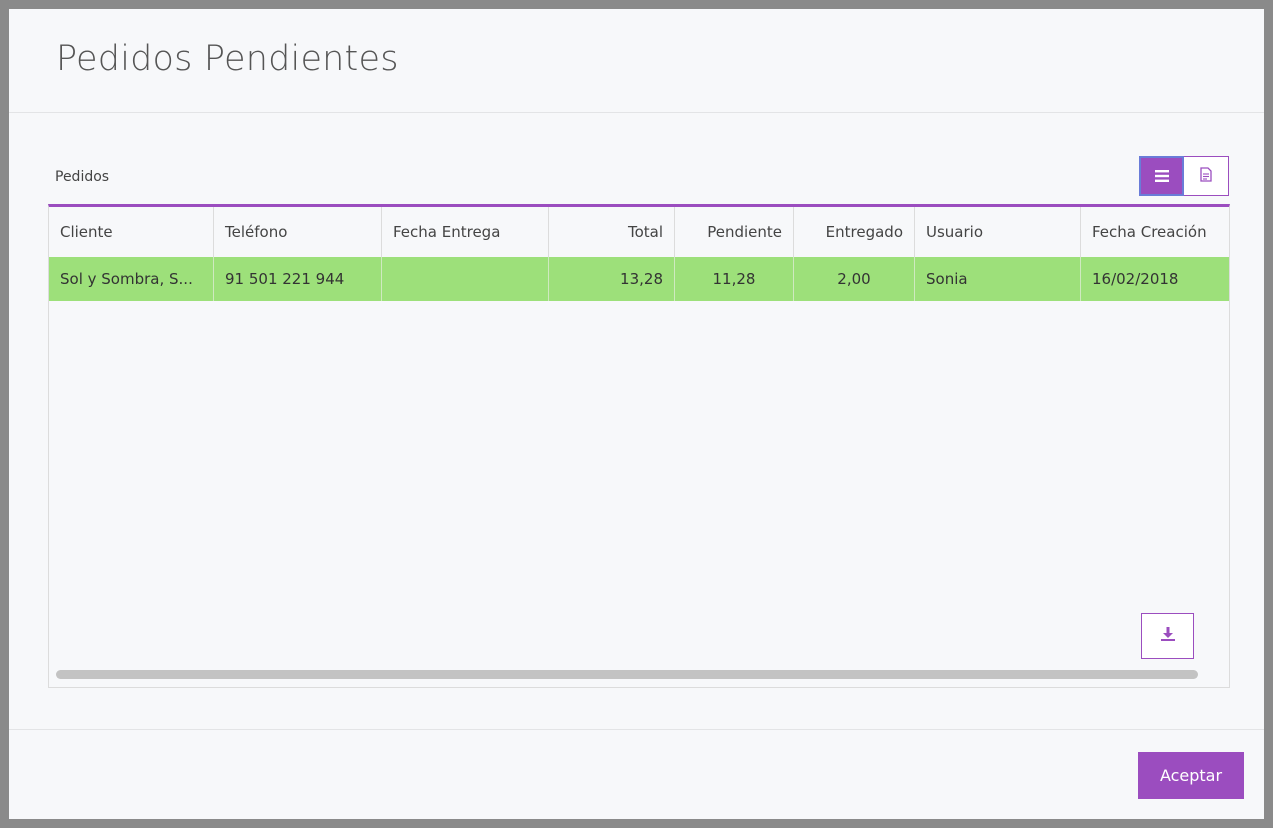  What do you see at coordinates (854, 232) in the screenshot?
I see `column-header-entregado: Entregado` at bounding box center [854, 232].